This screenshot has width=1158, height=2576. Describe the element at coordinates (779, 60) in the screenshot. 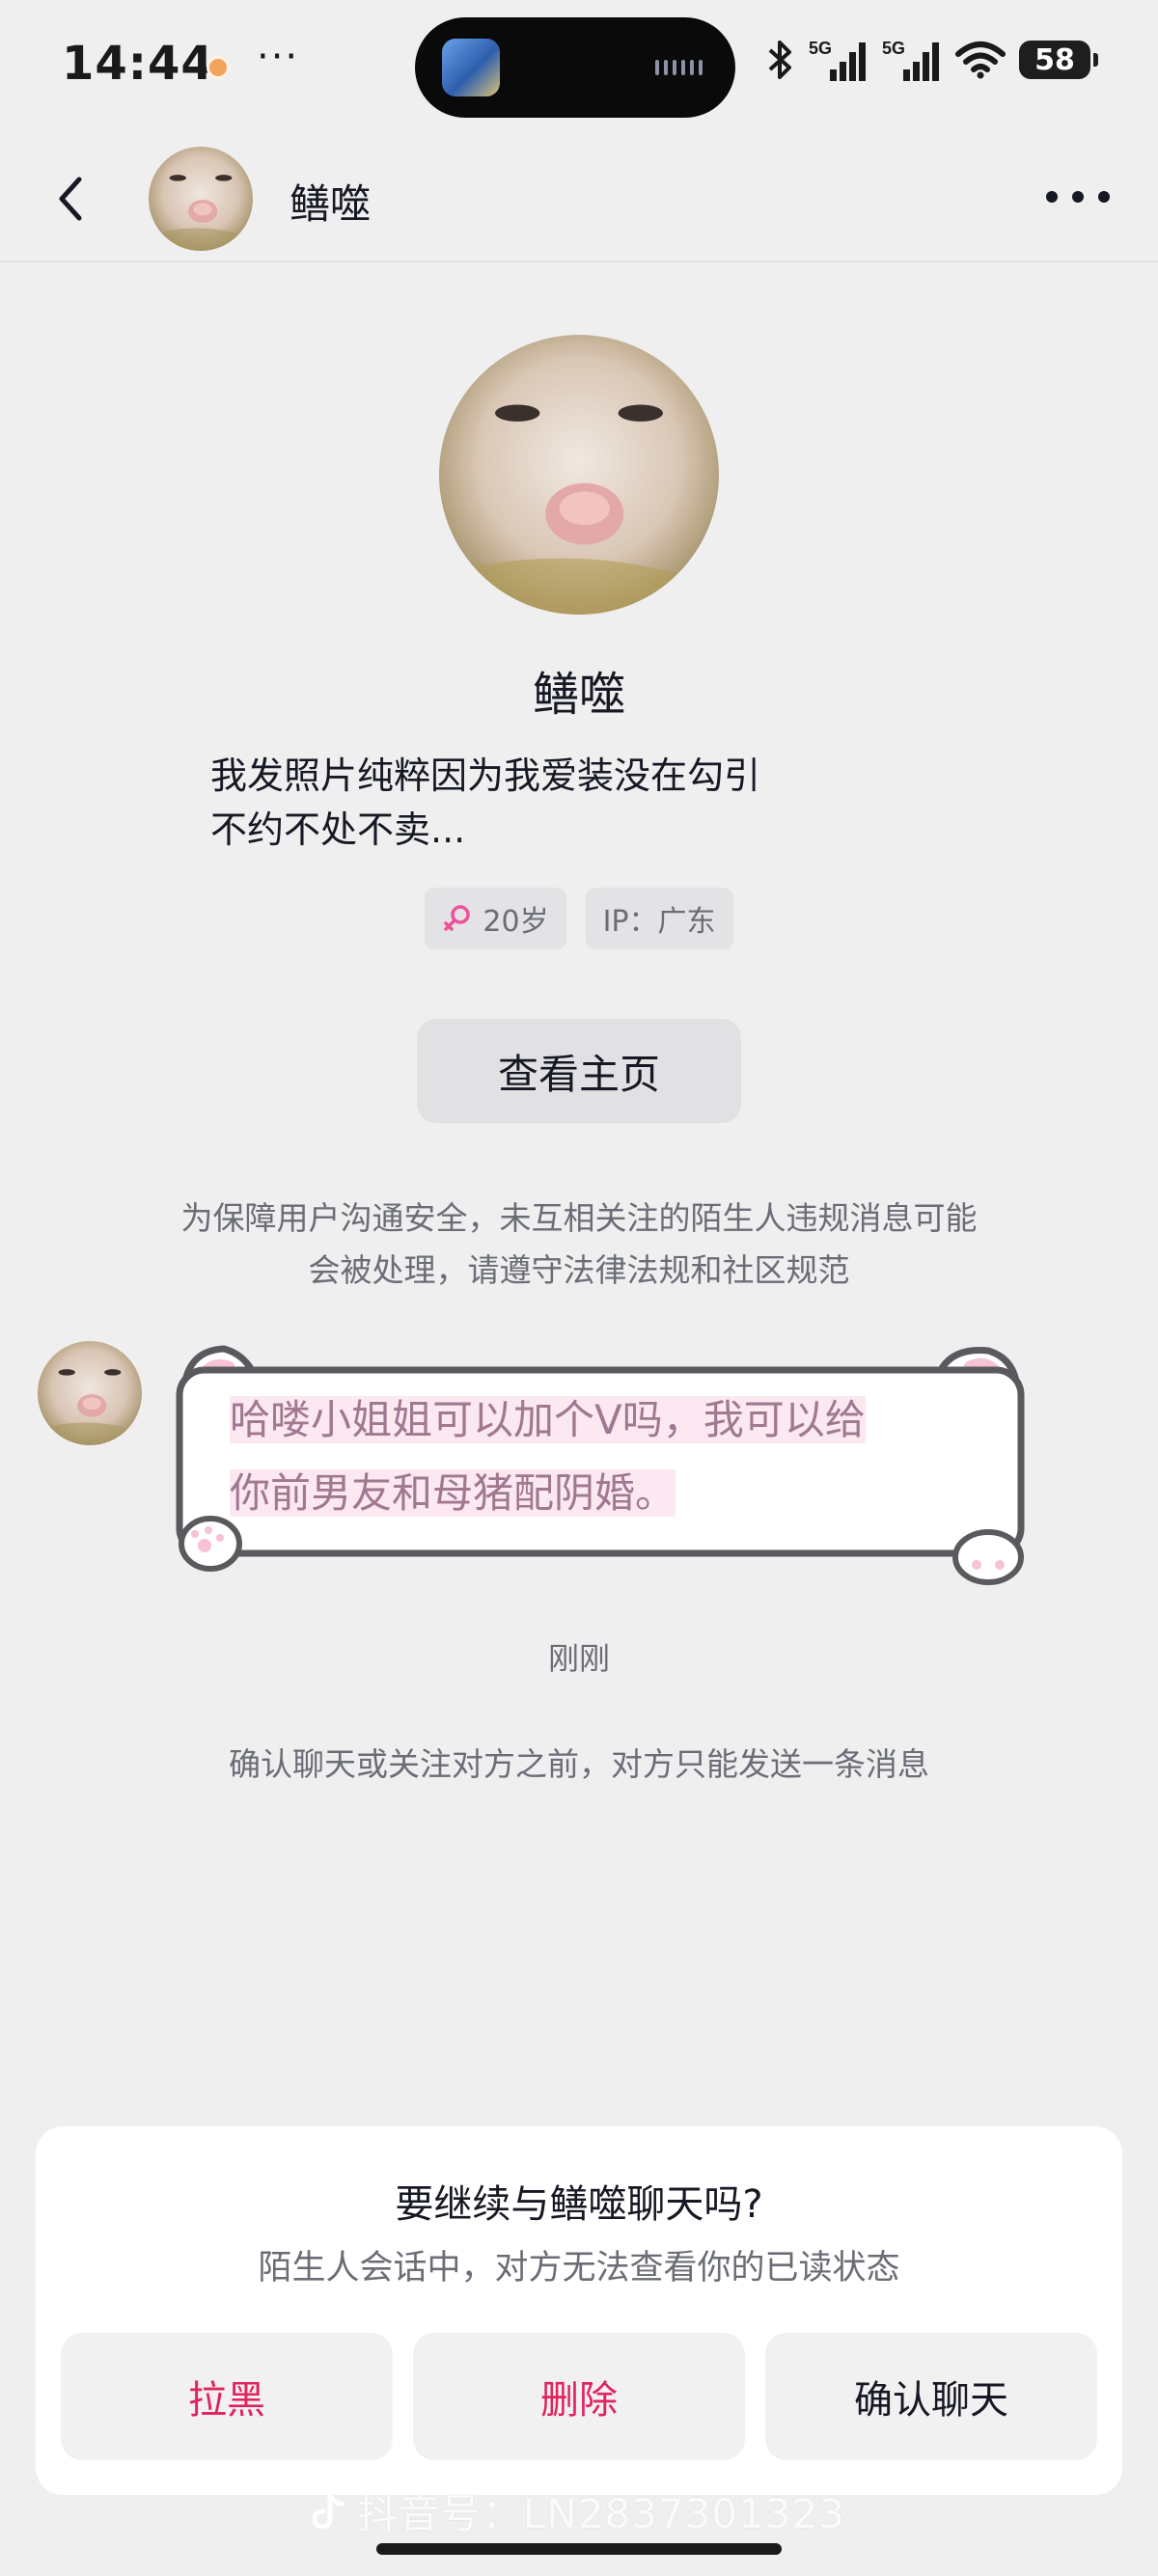

I see `bluetooth-icon` at that location.